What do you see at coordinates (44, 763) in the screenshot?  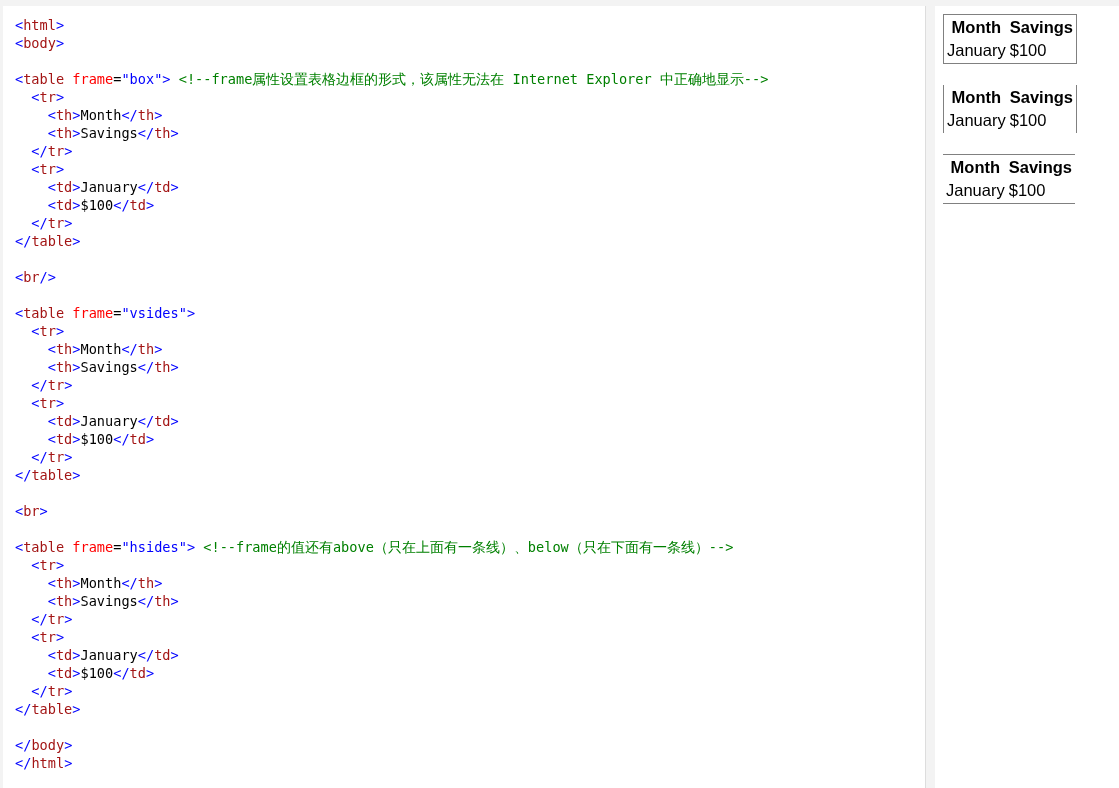 I see `code-line: </html>` at bounding box center [44, 763].